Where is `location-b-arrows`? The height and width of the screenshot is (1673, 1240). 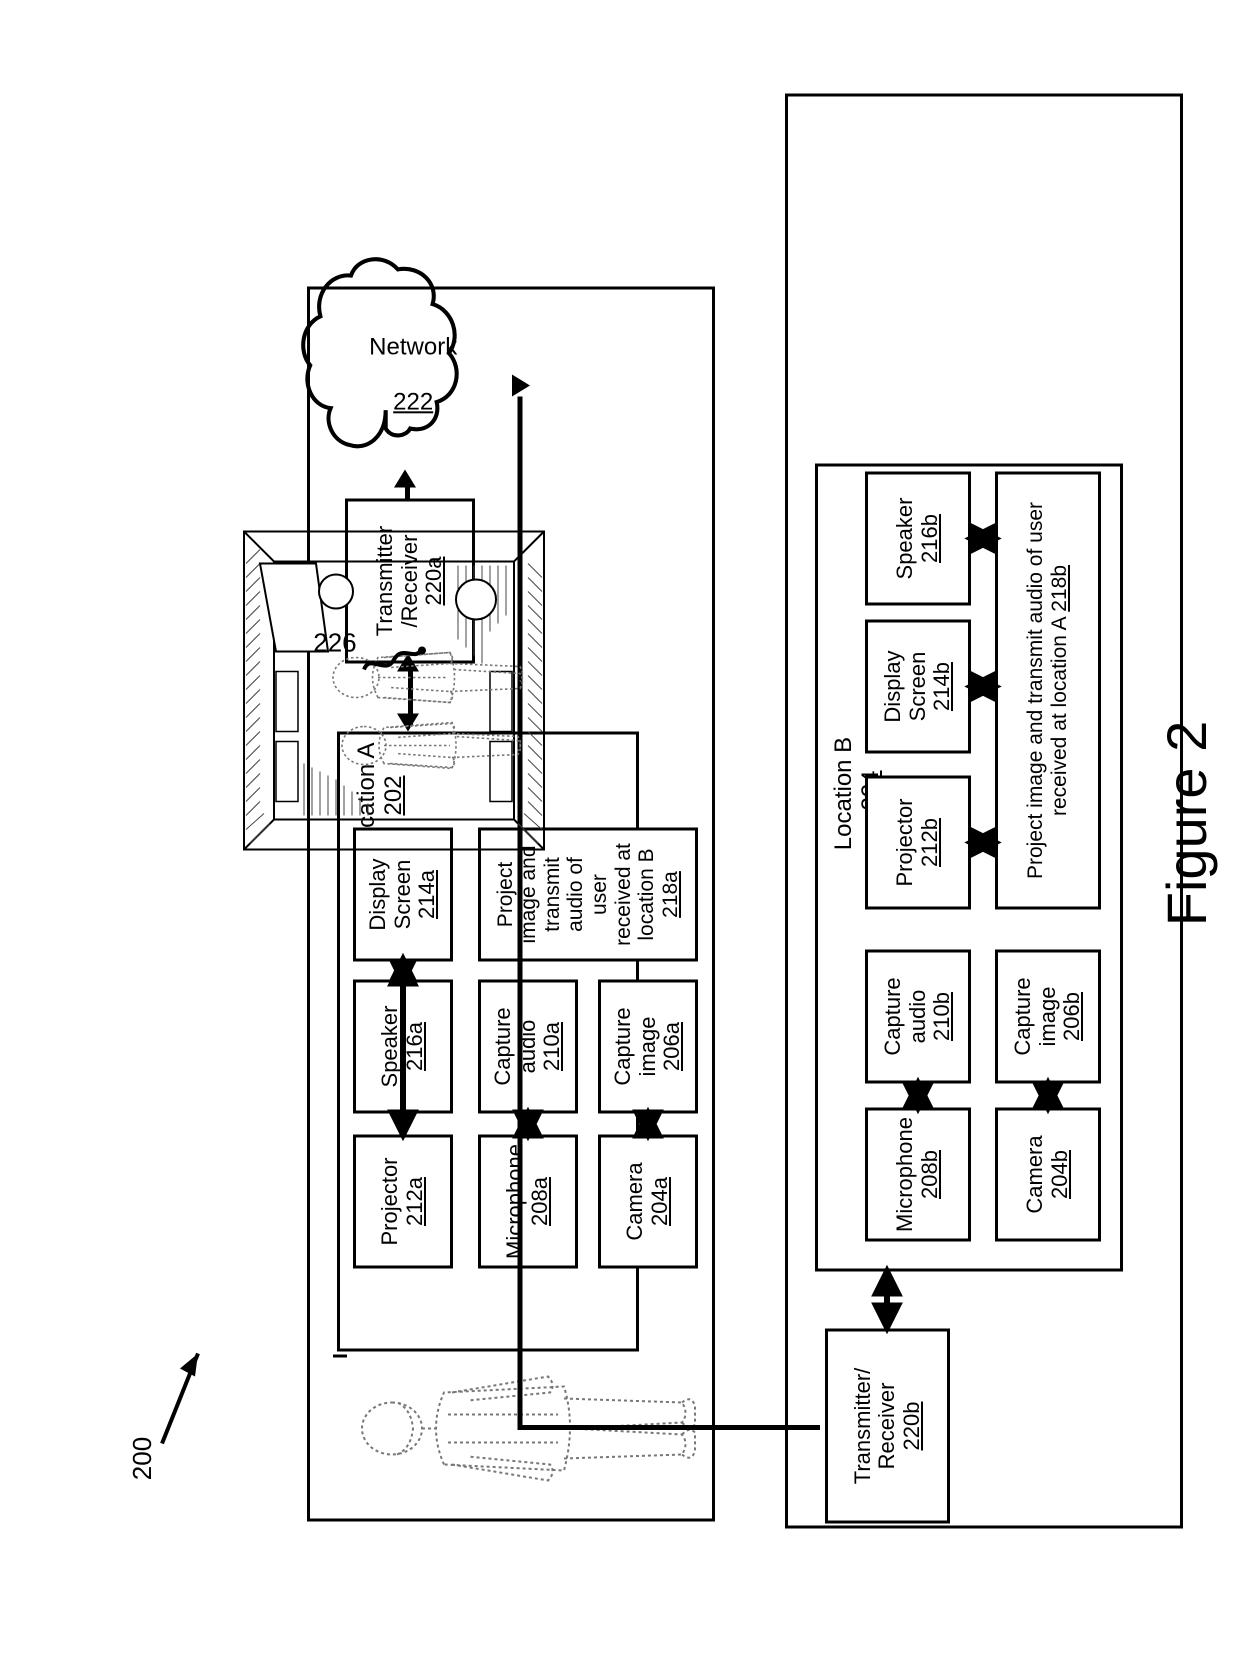
location-b-arrows is located at coordinates (983, 818).